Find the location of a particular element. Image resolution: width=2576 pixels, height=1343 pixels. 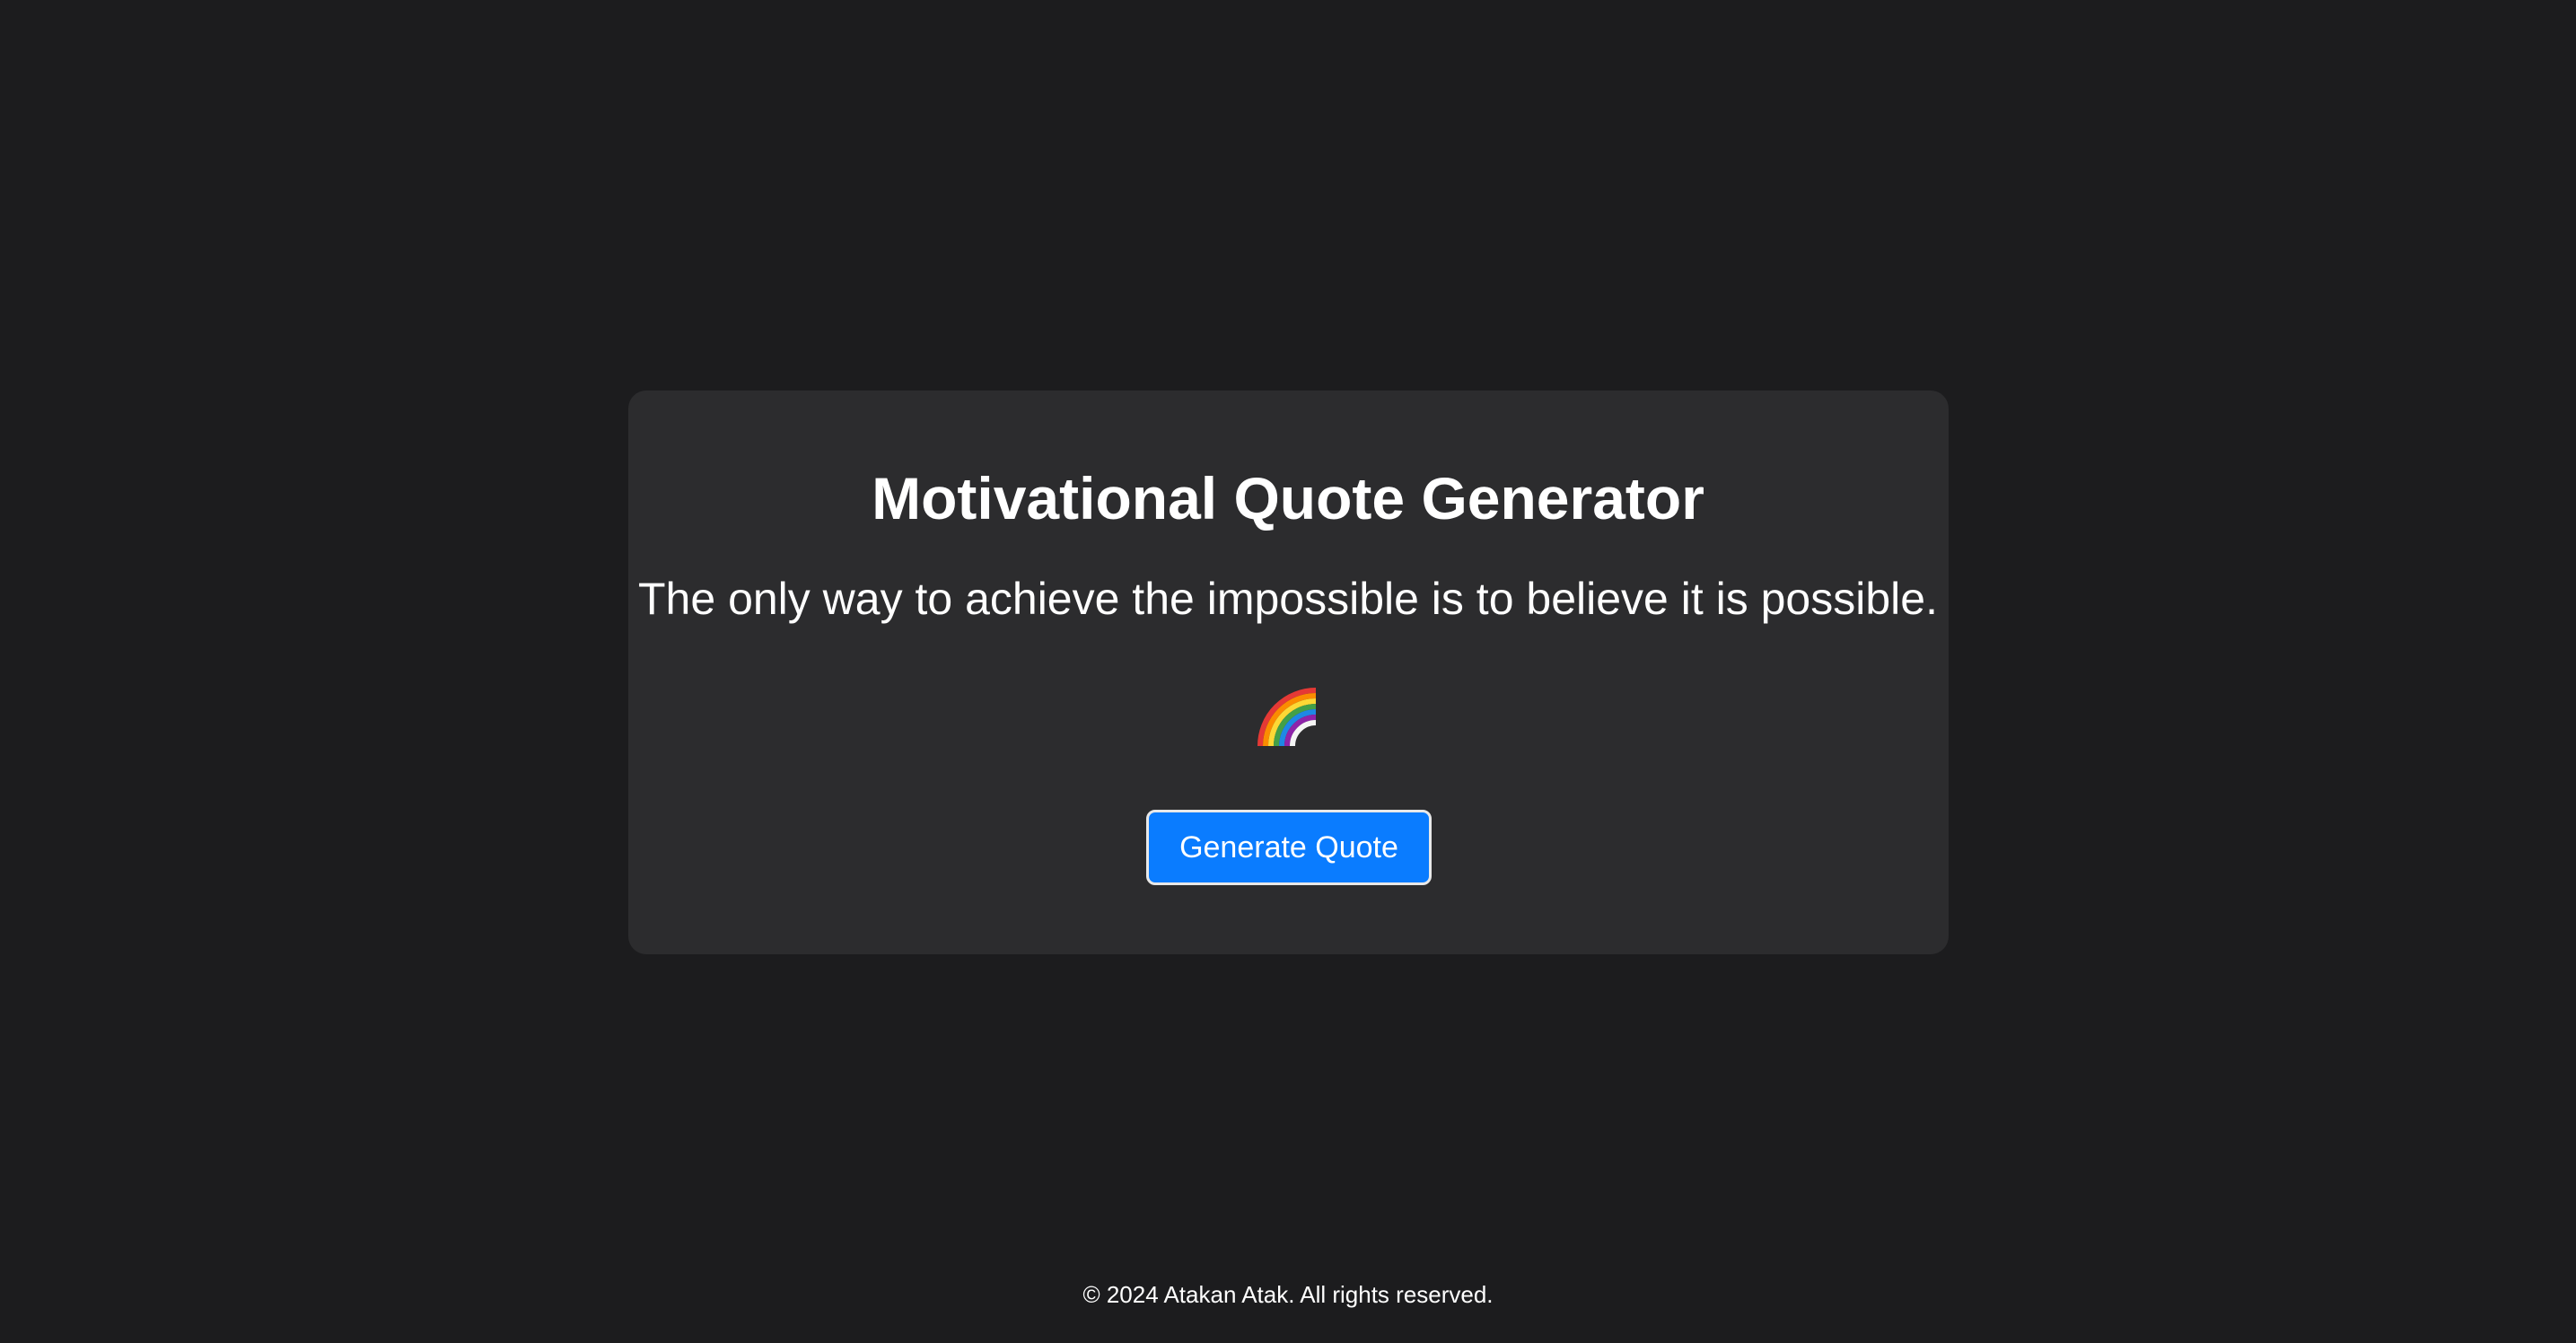

footer-copyright: © 2024 Atakan Atak. All rights reserved. is located at coordinates (1288, 1294).